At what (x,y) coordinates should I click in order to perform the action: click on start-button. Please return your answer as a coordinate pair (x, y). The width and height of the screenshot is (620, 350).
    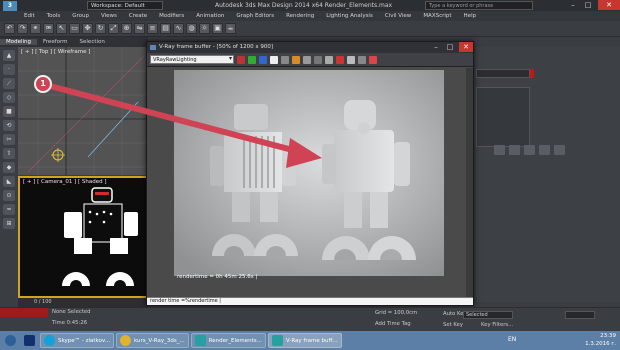
    Looking at the image, I should click on (10, 340).